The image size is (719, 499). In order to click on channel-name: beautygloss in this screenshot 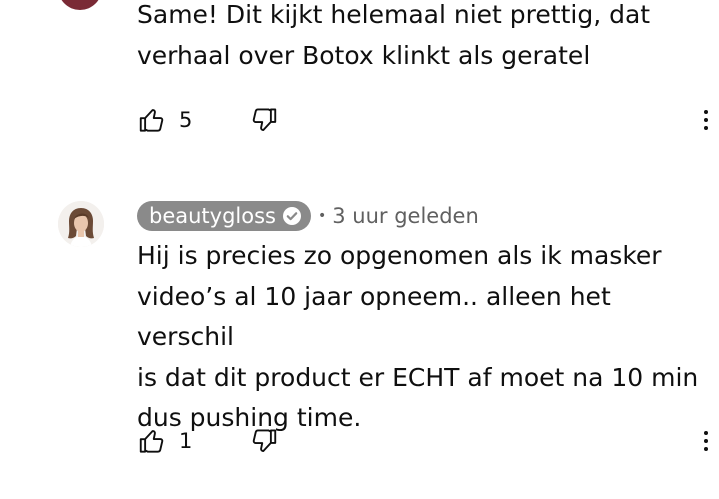, I will do `click(212, 216)`.